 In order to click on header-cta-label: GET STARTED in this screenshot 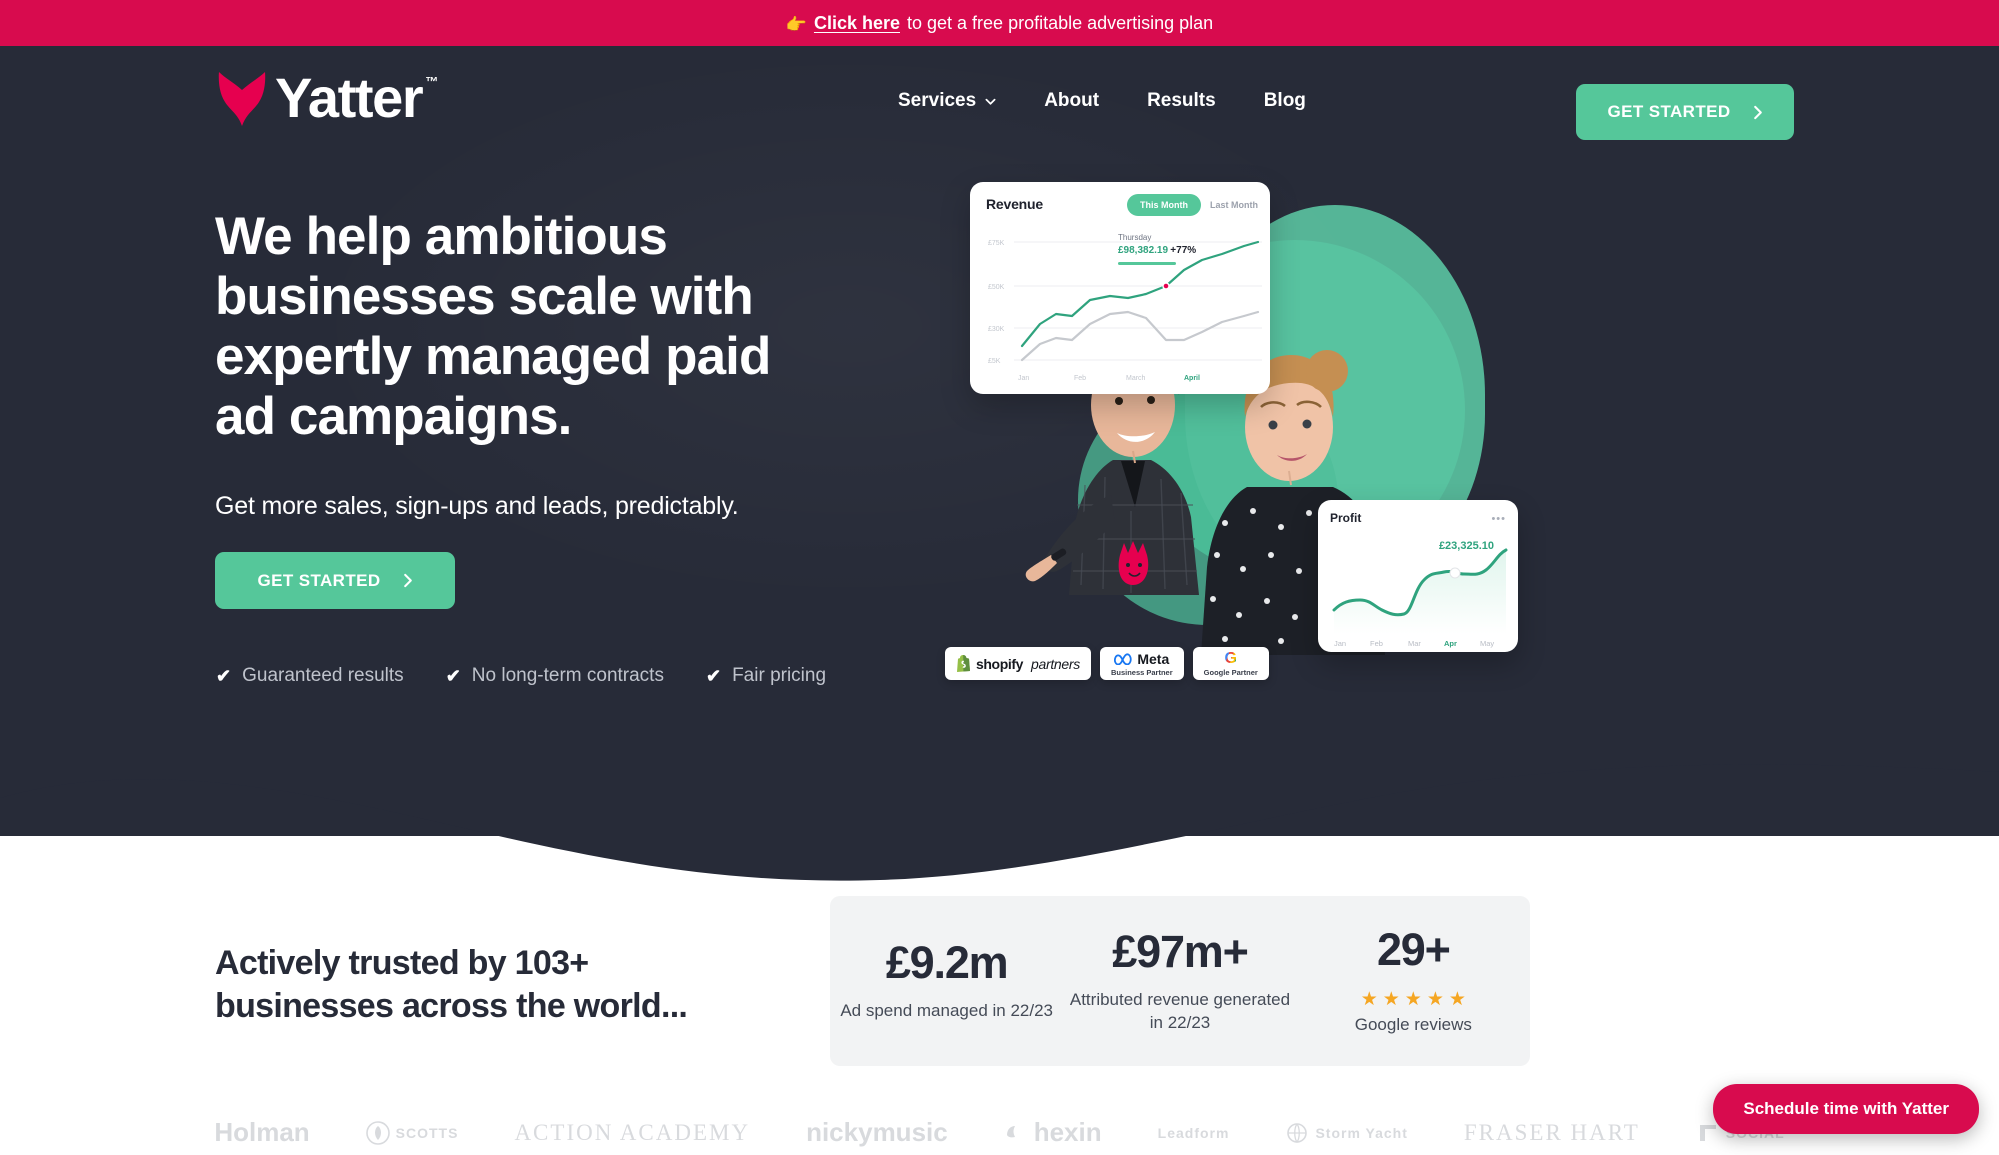, I will do `click(1669, 111)`.